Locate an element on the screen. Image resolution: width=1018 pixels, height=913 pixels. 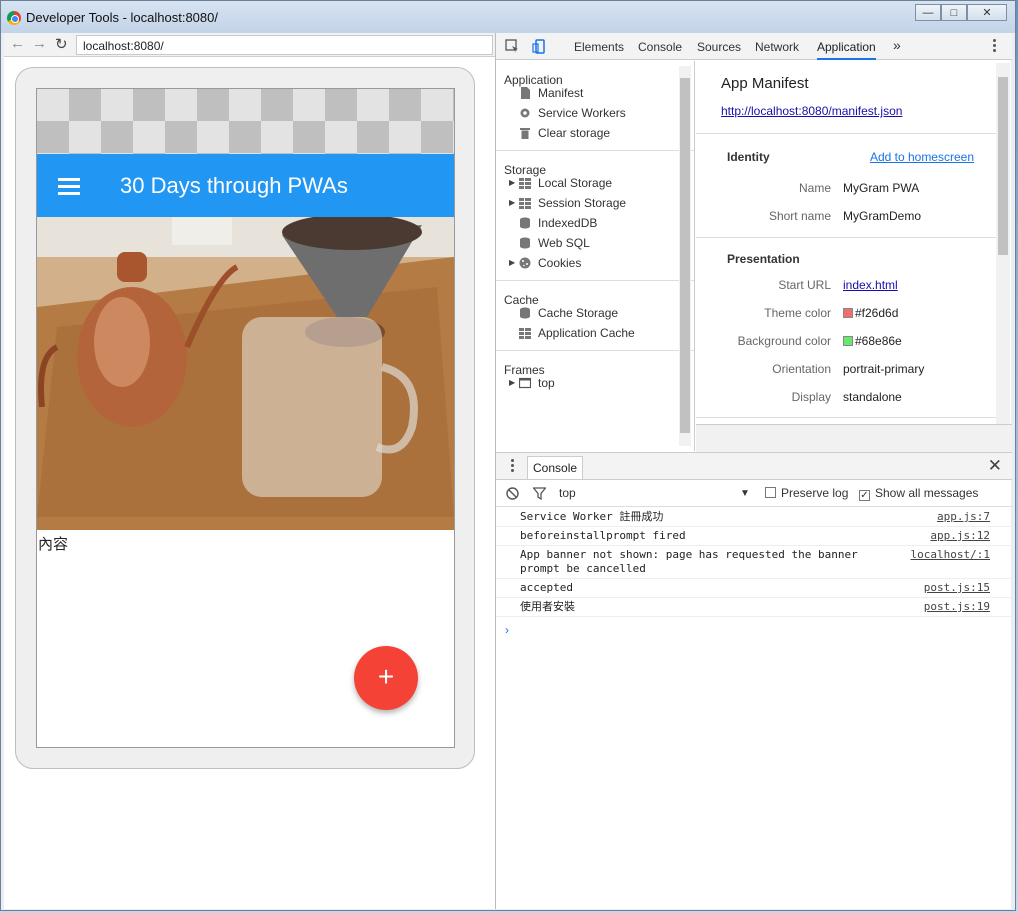
context-selector: top is located at coordinates (567, 493).